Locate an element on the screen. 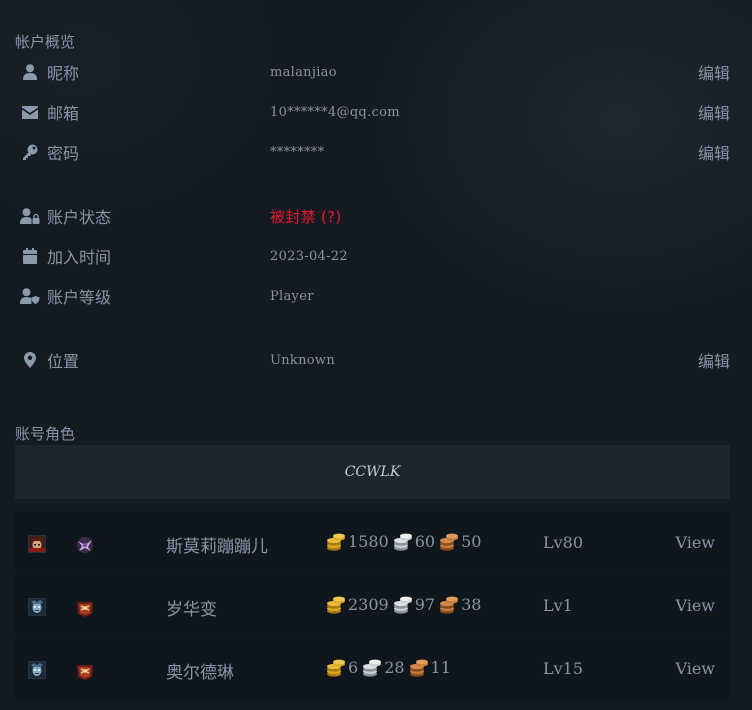 This screenshot has width=752, height=710. nickname-label: 昵称 is located at coordinates (63, 73).